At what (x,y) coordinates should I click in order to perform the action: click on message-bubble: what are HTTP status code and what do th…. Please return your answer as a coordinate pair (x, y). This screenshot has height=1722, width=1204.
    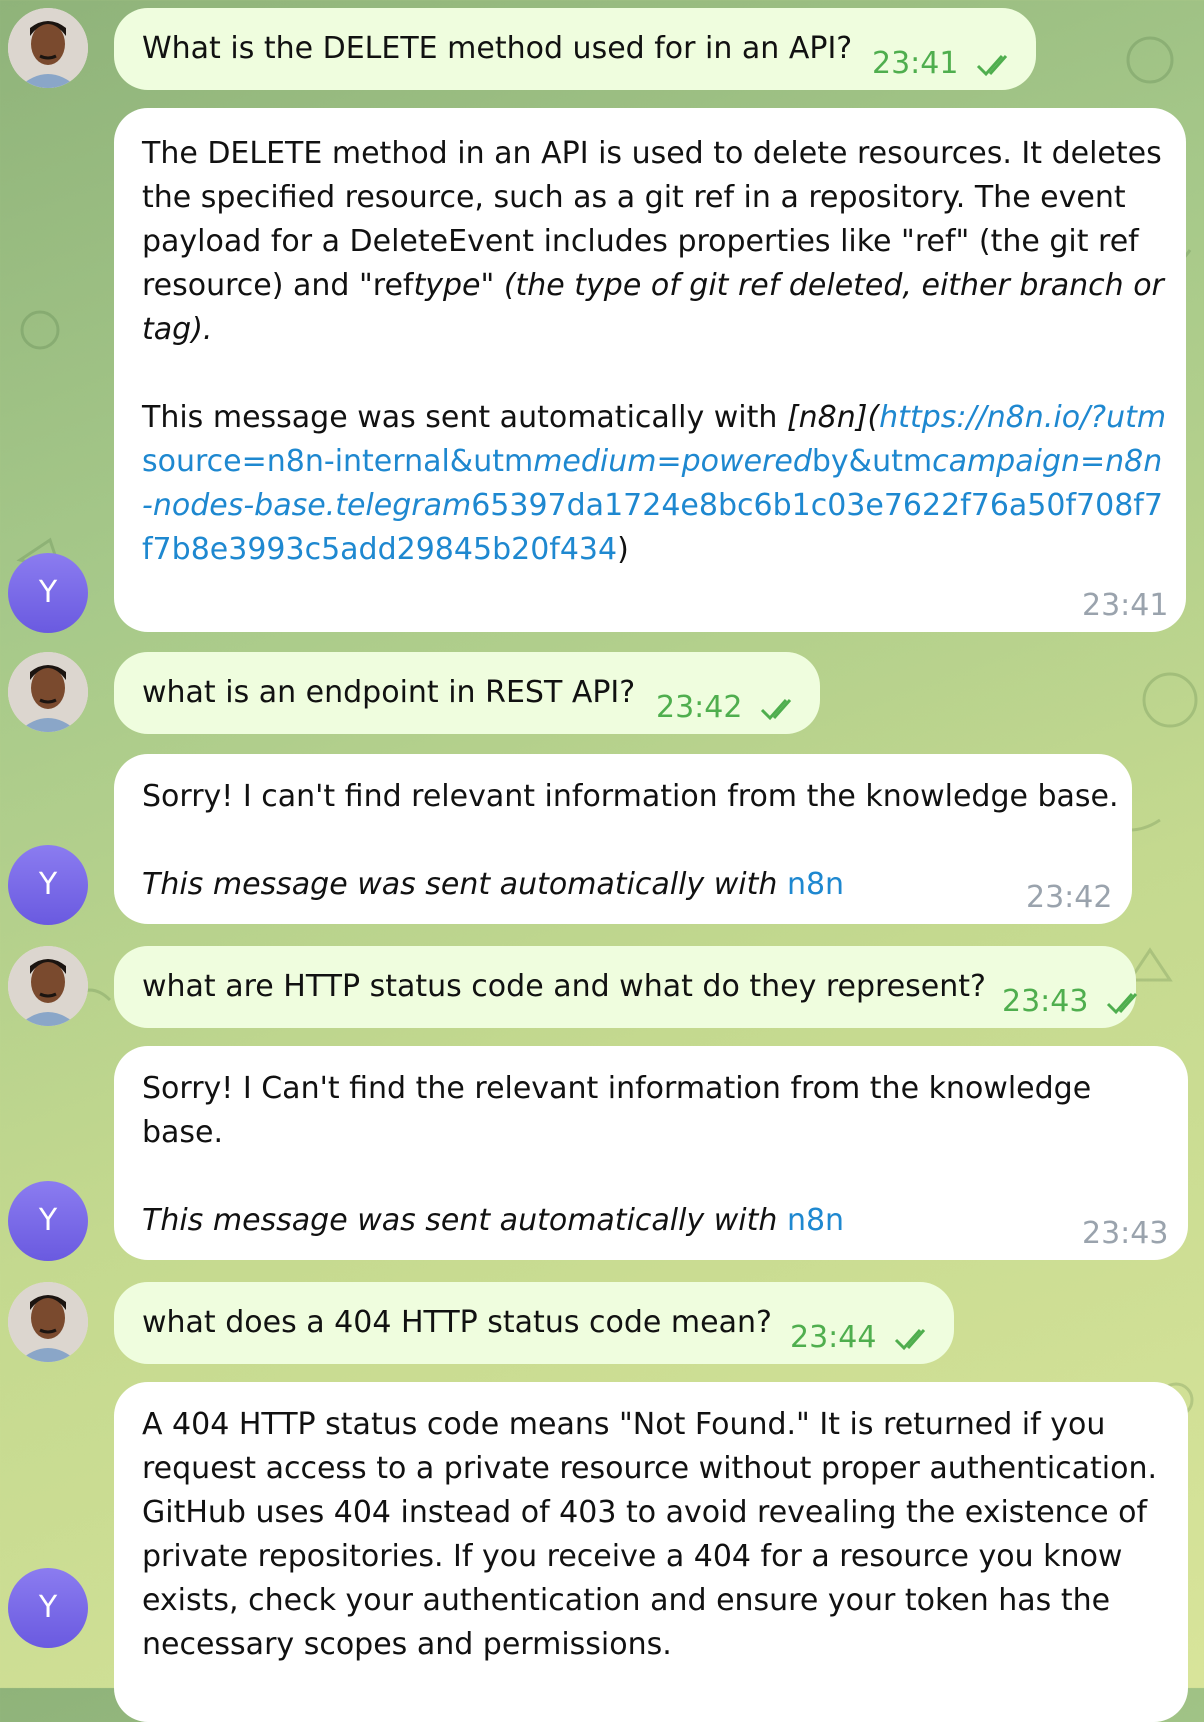
    Looking at the image, I should click on (626, 987).